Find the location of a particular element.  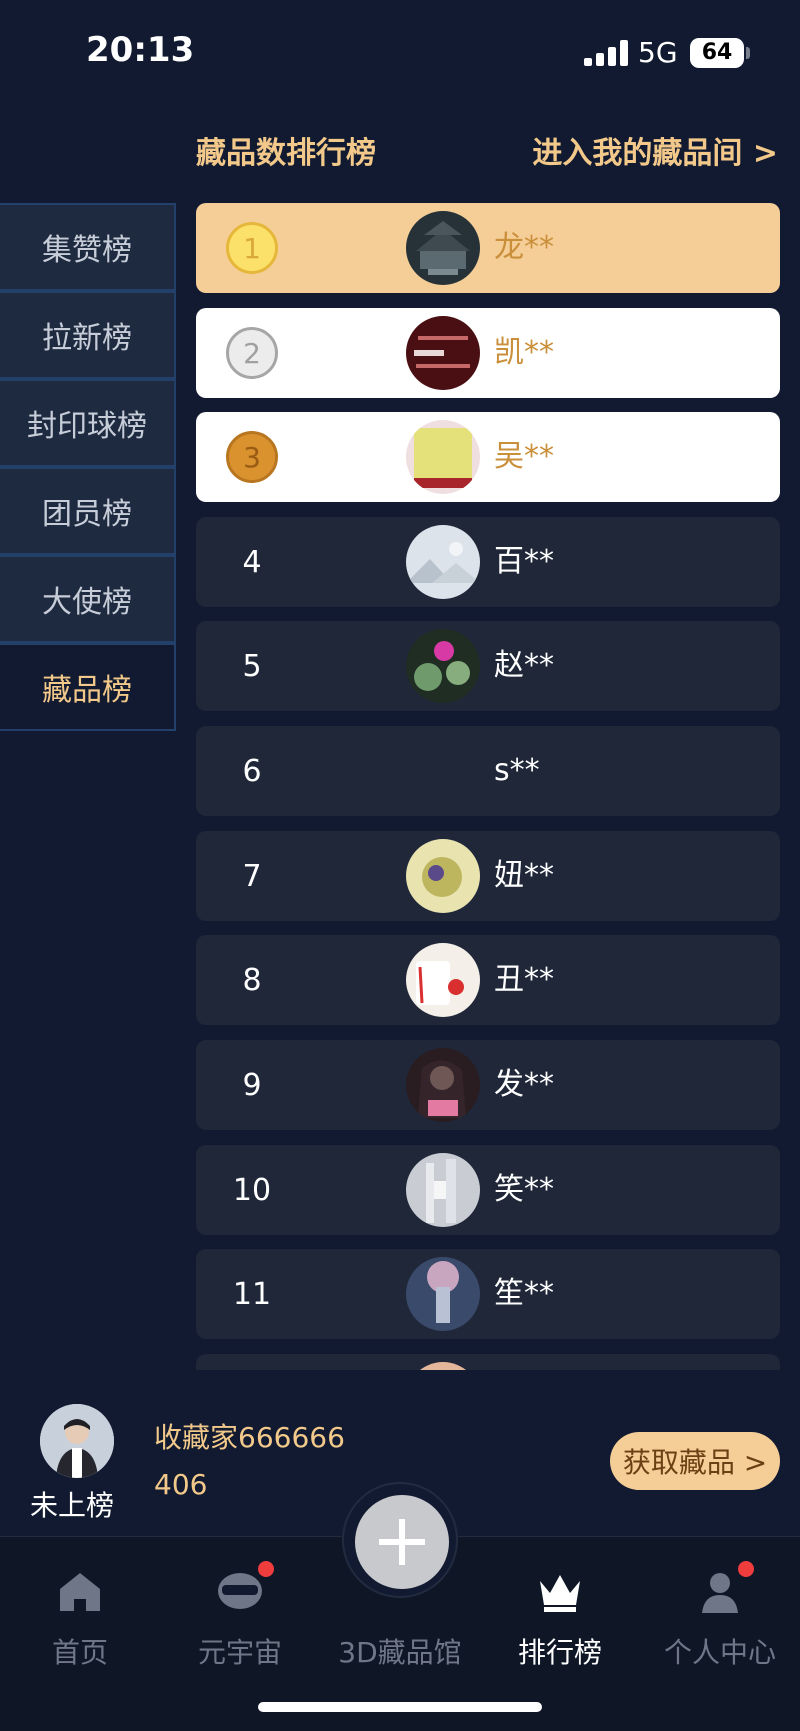

ranking-row: 8 丑** is located at coordinates (488, 980).